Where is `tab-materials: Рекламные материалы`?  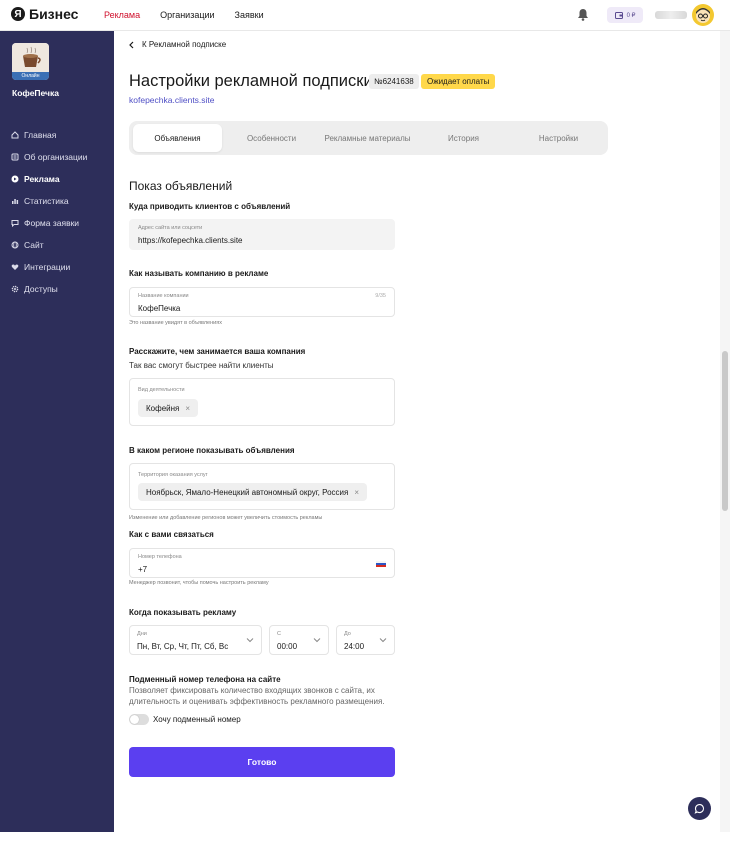 tab-materials: Рекламные материалы is located at coordinates (367, 138).